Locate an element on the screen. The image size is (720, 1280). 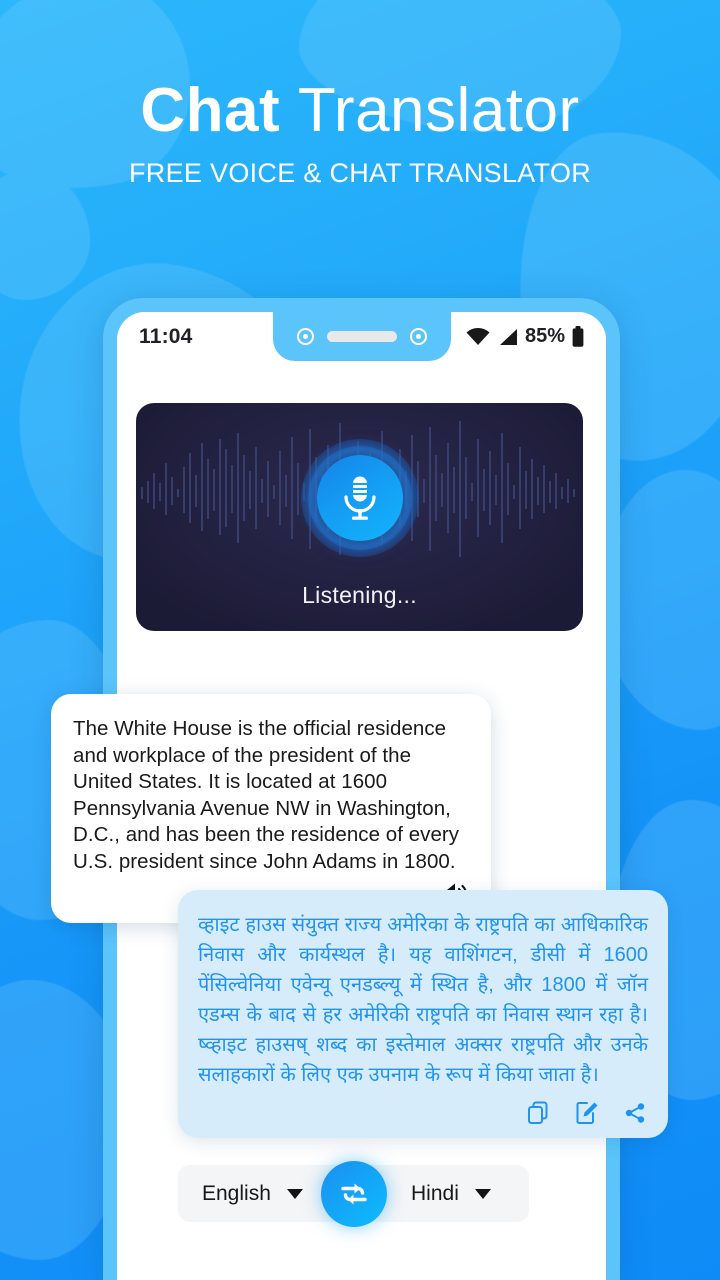
microphone-icon is located at coordinates (359, 498).